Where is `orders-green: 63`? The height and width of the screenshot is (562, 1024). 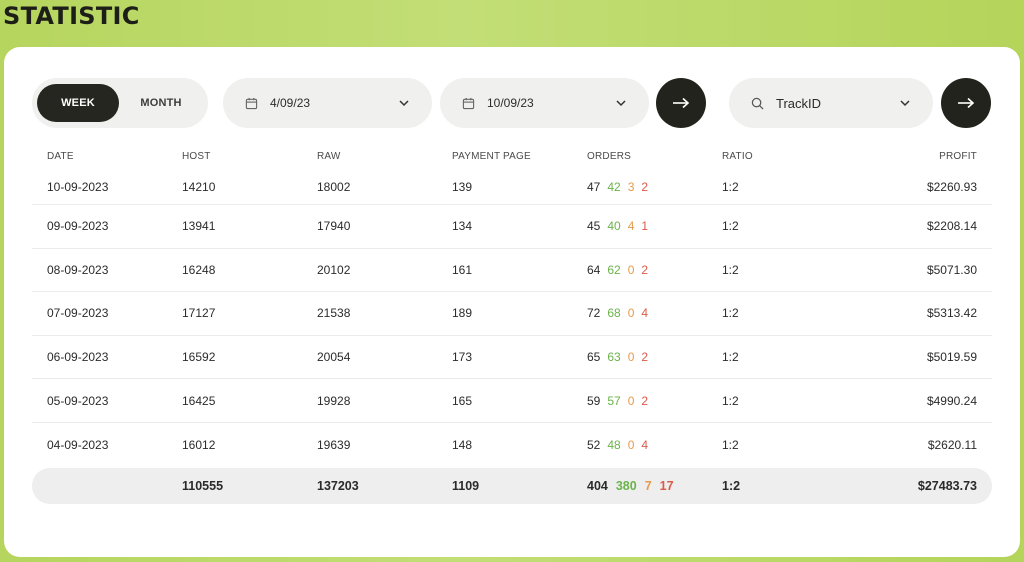
orders-green: 63 is located at coordinates (614, 357).